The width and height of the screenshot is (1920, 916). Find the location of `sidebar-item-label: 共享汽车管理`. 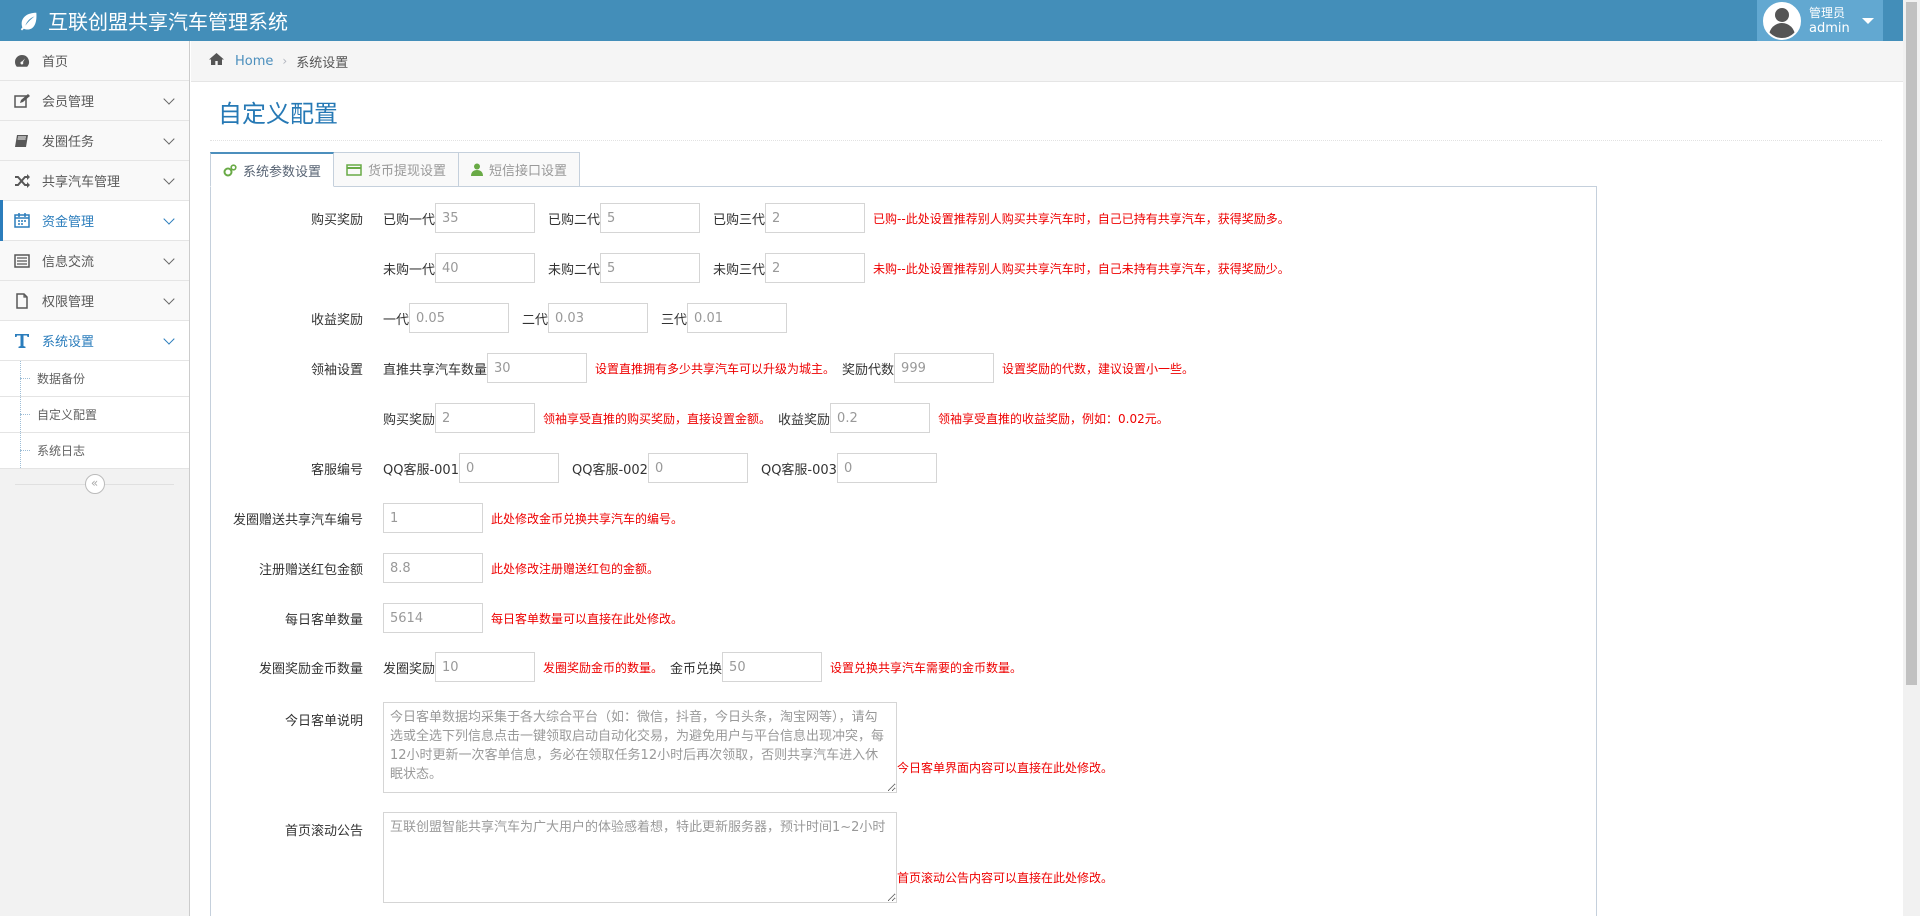

sidebar-item-label: 共享汽车管理 is located at coordinates (81, 182).